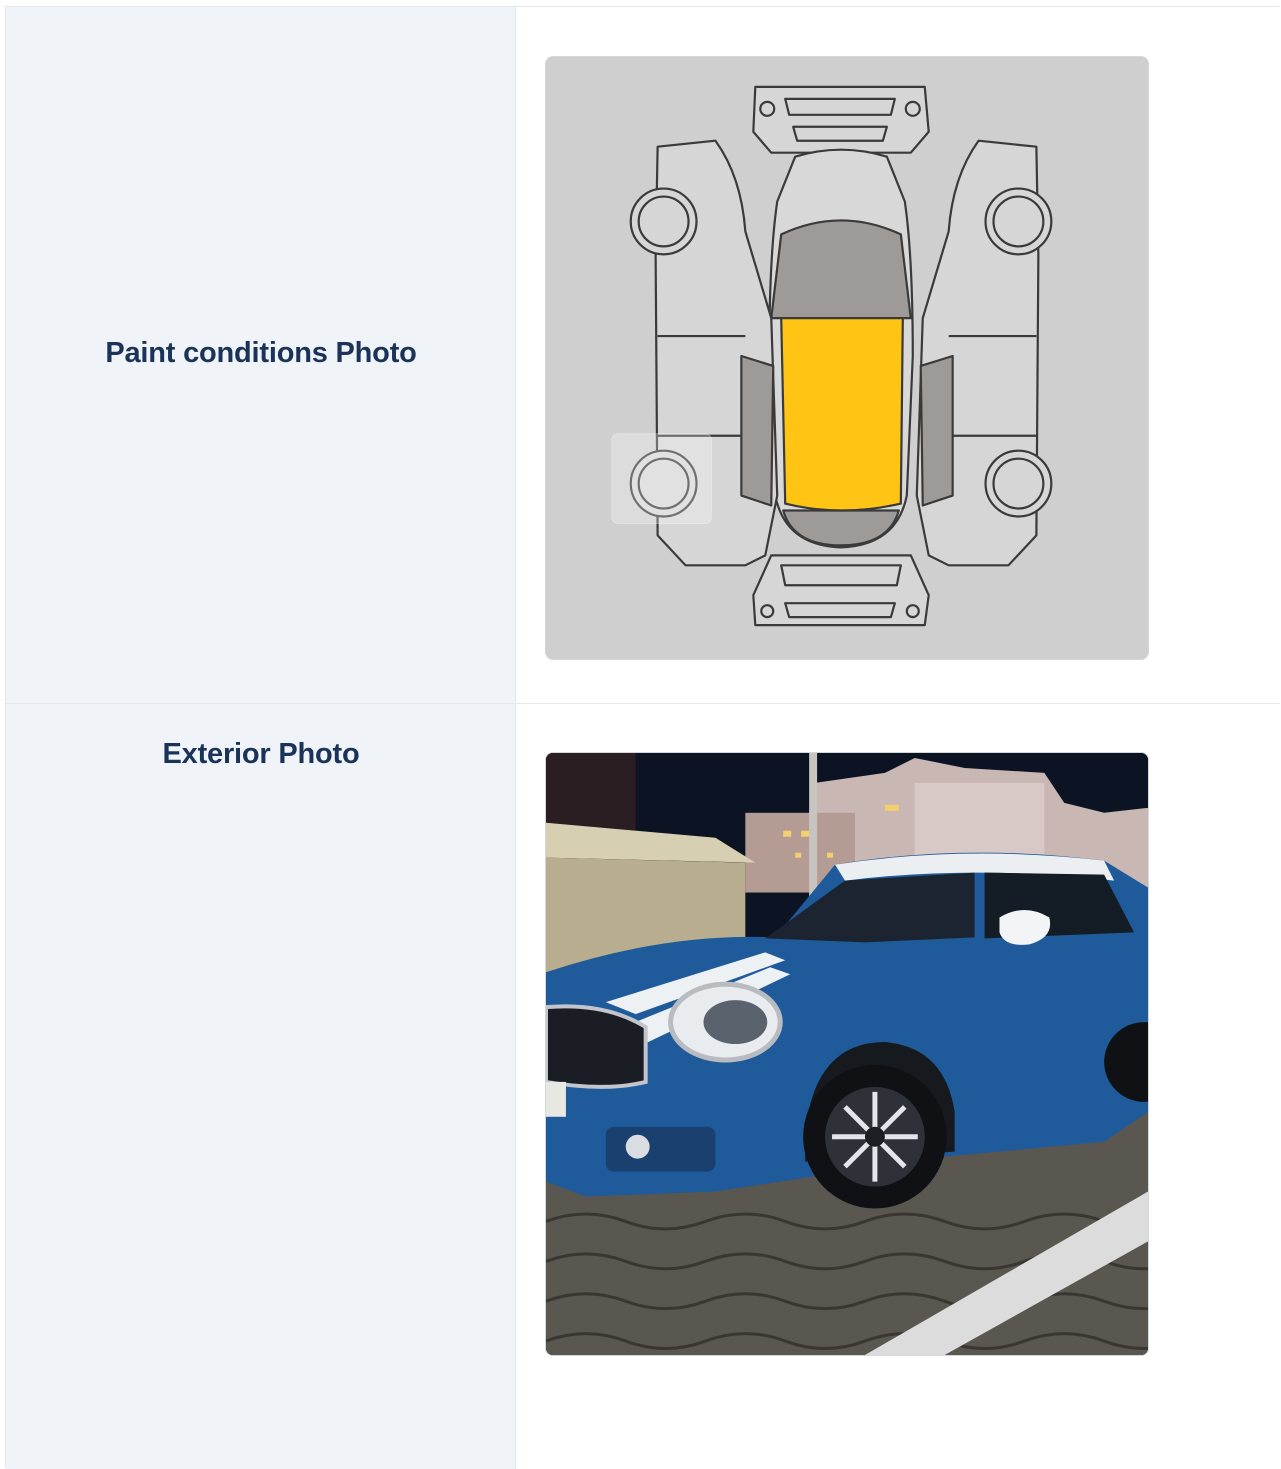 This screenshot has width=1281, height=1469. I want to click on roof-panel-highlight, so click(842, 414).